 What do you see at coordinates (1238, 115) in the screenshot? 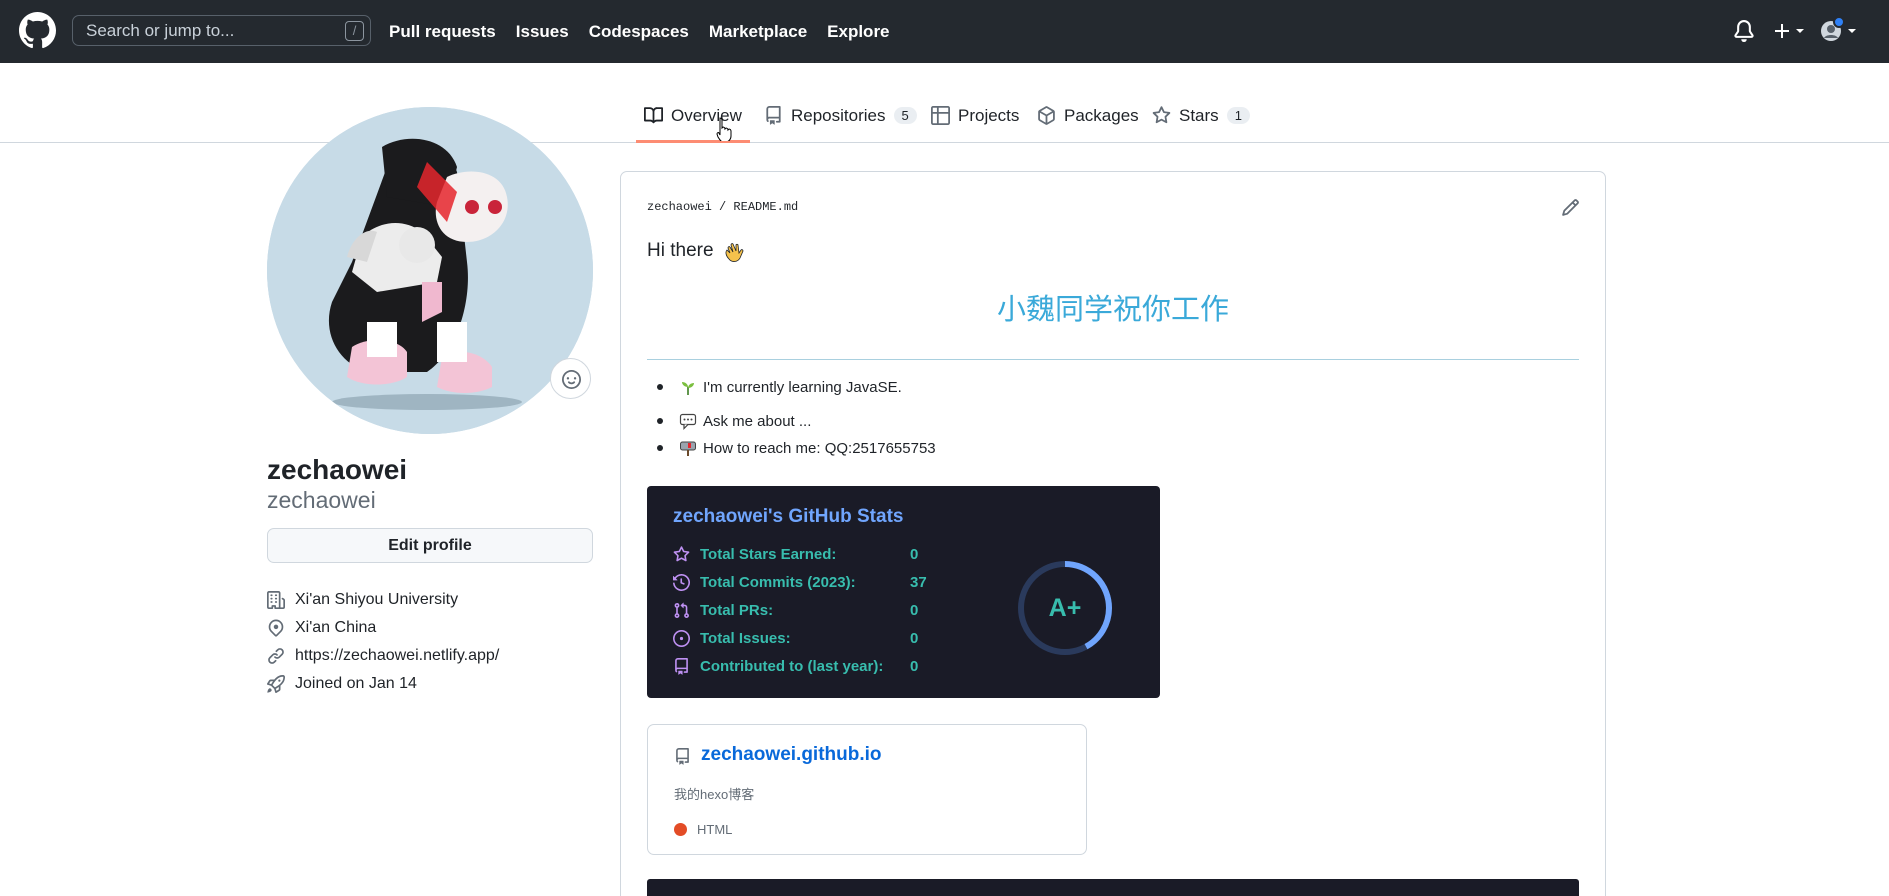
I see `stars-count-badge: 1` at bounding box center [1238, 115].